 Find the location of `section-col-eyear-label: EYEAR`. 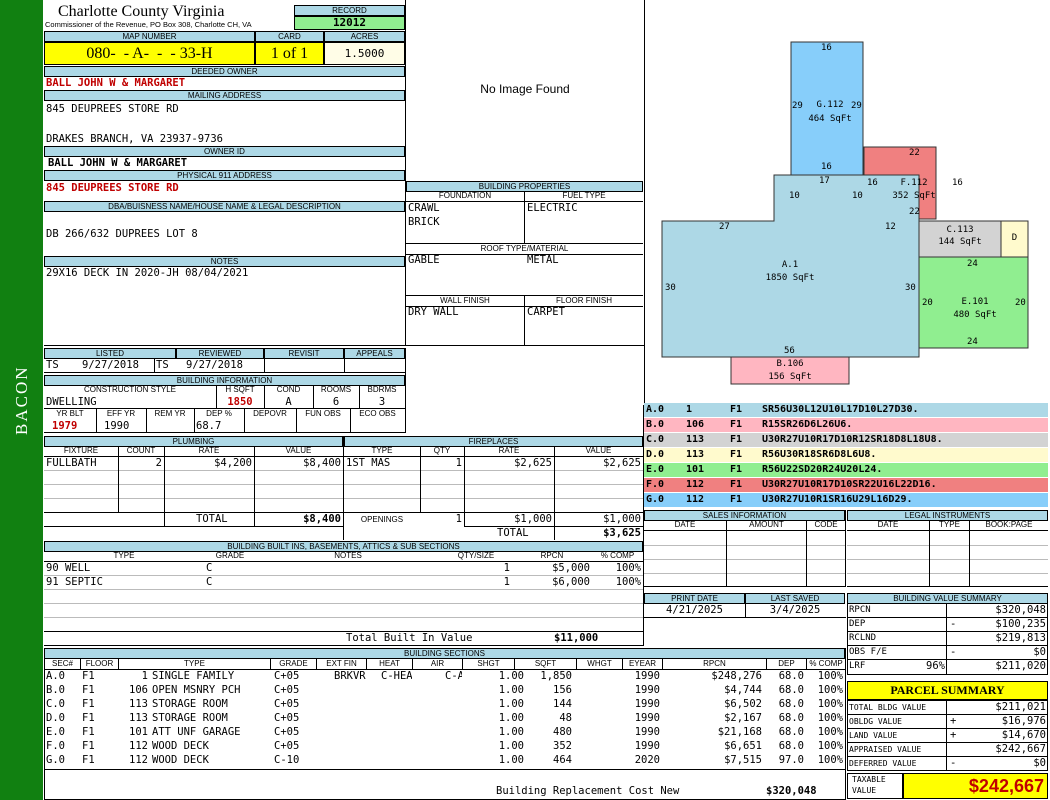

section-col-eyear-label: EYEAR is located at coordinates (642, 664).